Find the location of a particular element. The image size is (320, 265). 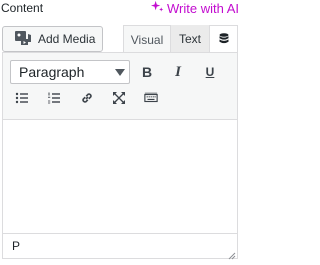

editor-header: Content Write with AI is located at coordinates (120, 9).